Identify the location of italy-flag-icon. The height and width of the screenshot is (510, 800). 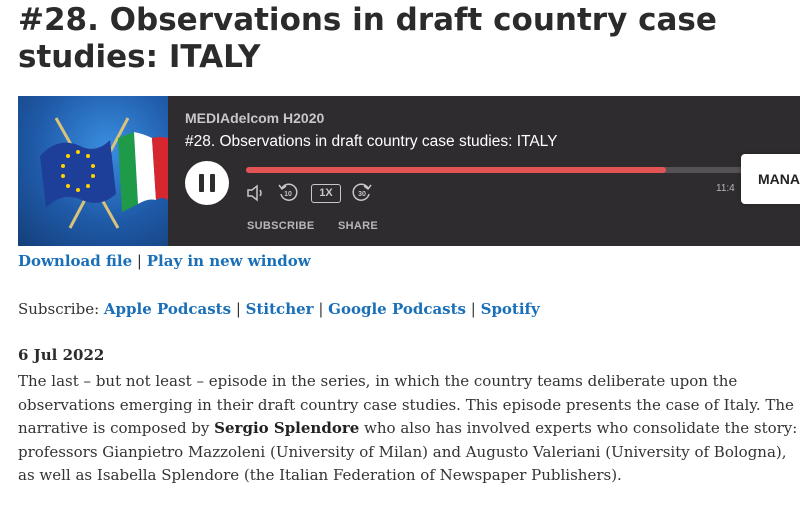
(143, 172).